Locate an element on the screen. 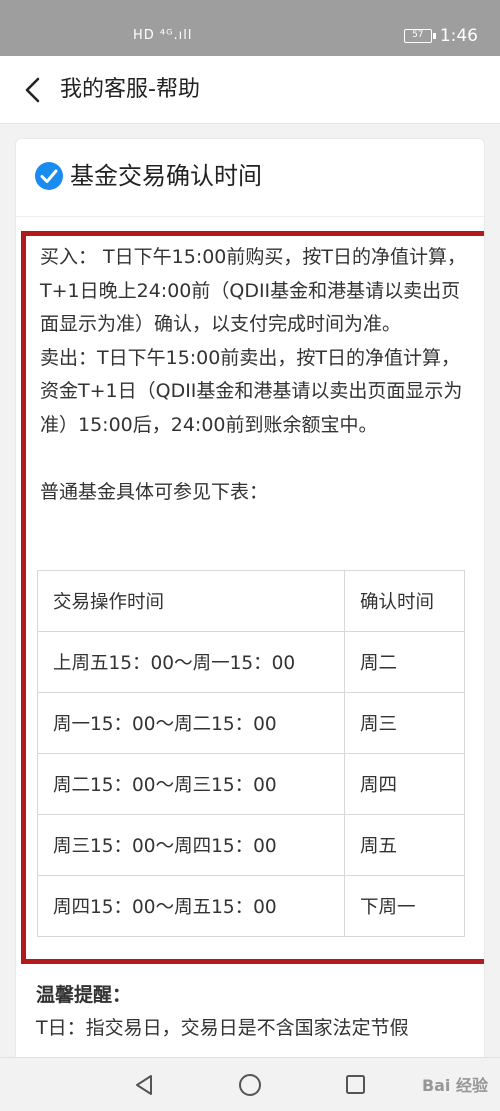  table-row: 周四15：00～周五15：00 下周一 is located at coordinates (251, 906).